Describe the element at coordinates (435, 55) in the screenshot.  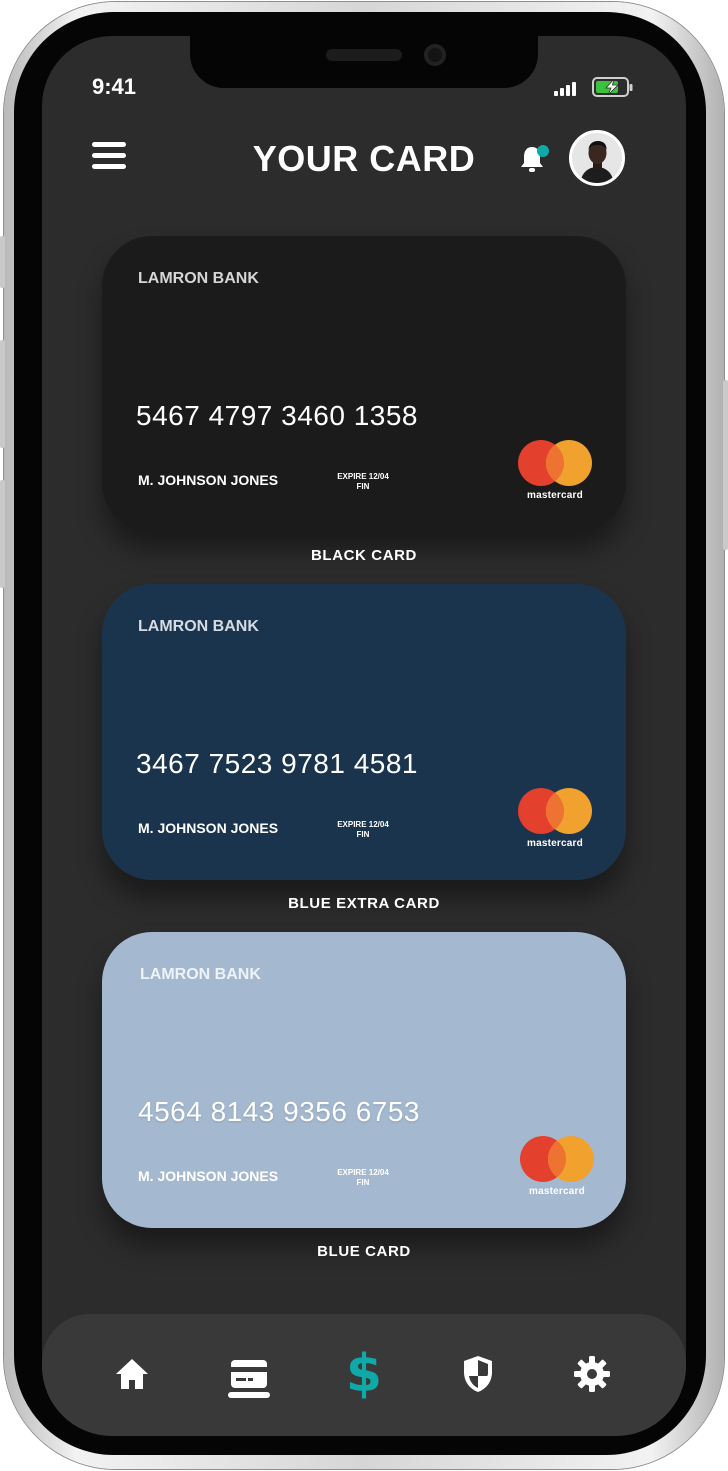
I see `front-camera` at that location.